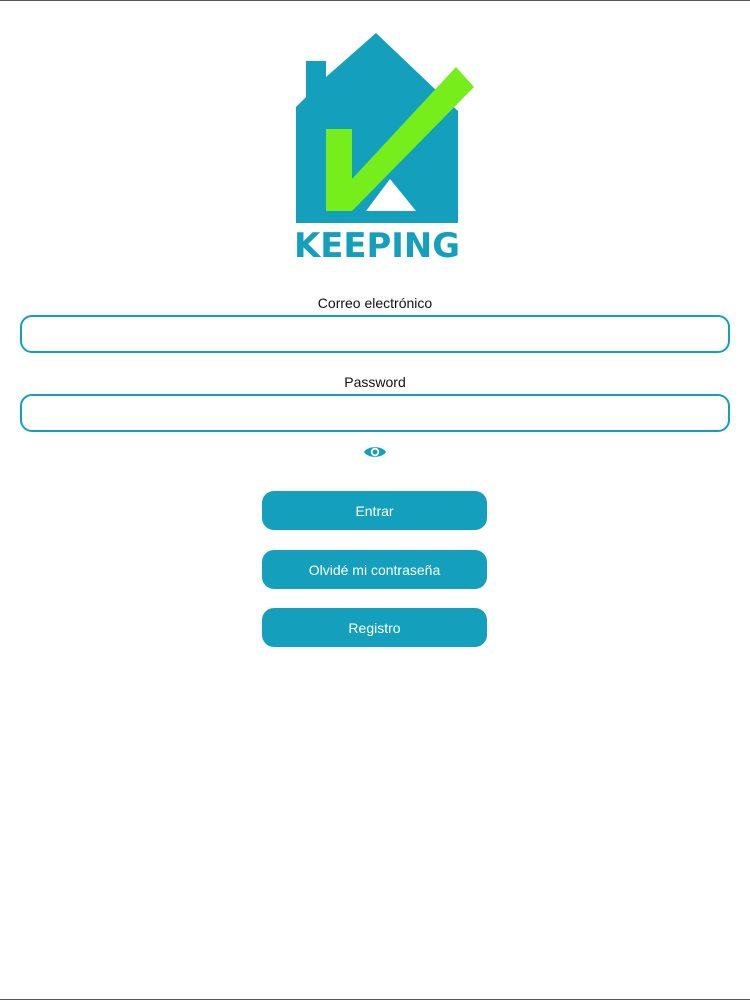 This screenshot has width=750, height=1000. What do you see at coordinates (375, 334) in the screenshot?
I see `email-field` at bounding box center [375, 334].